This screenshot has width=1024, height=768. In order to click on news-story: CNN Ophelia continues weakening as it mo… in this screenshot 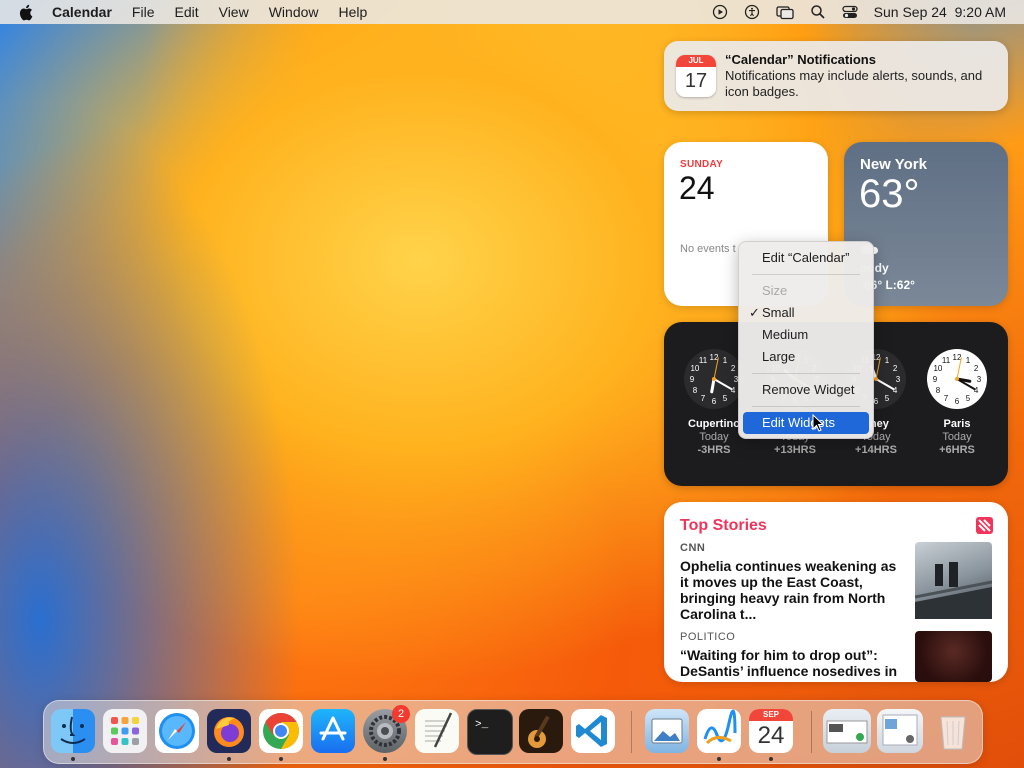, I will do `click(794, 582)`.